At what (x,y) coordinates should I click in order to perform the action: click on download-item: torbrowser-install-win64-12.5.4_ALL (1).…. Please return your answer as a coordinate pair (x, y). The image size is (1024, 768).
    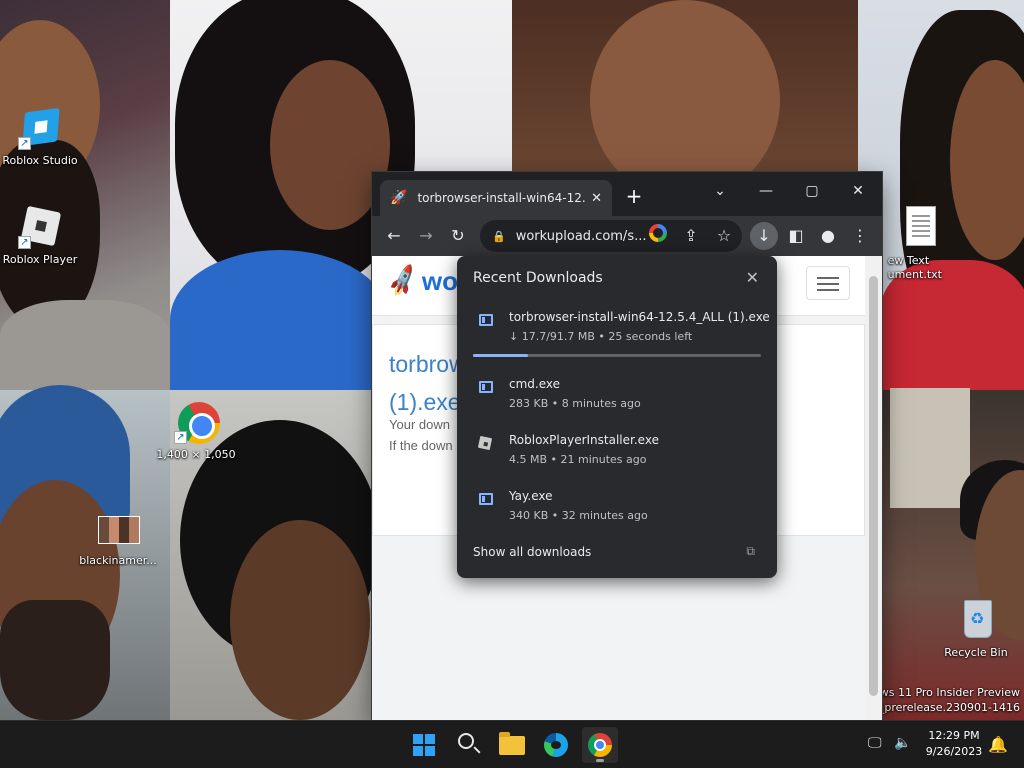
    Looking at the image, I should click on (617, 335).